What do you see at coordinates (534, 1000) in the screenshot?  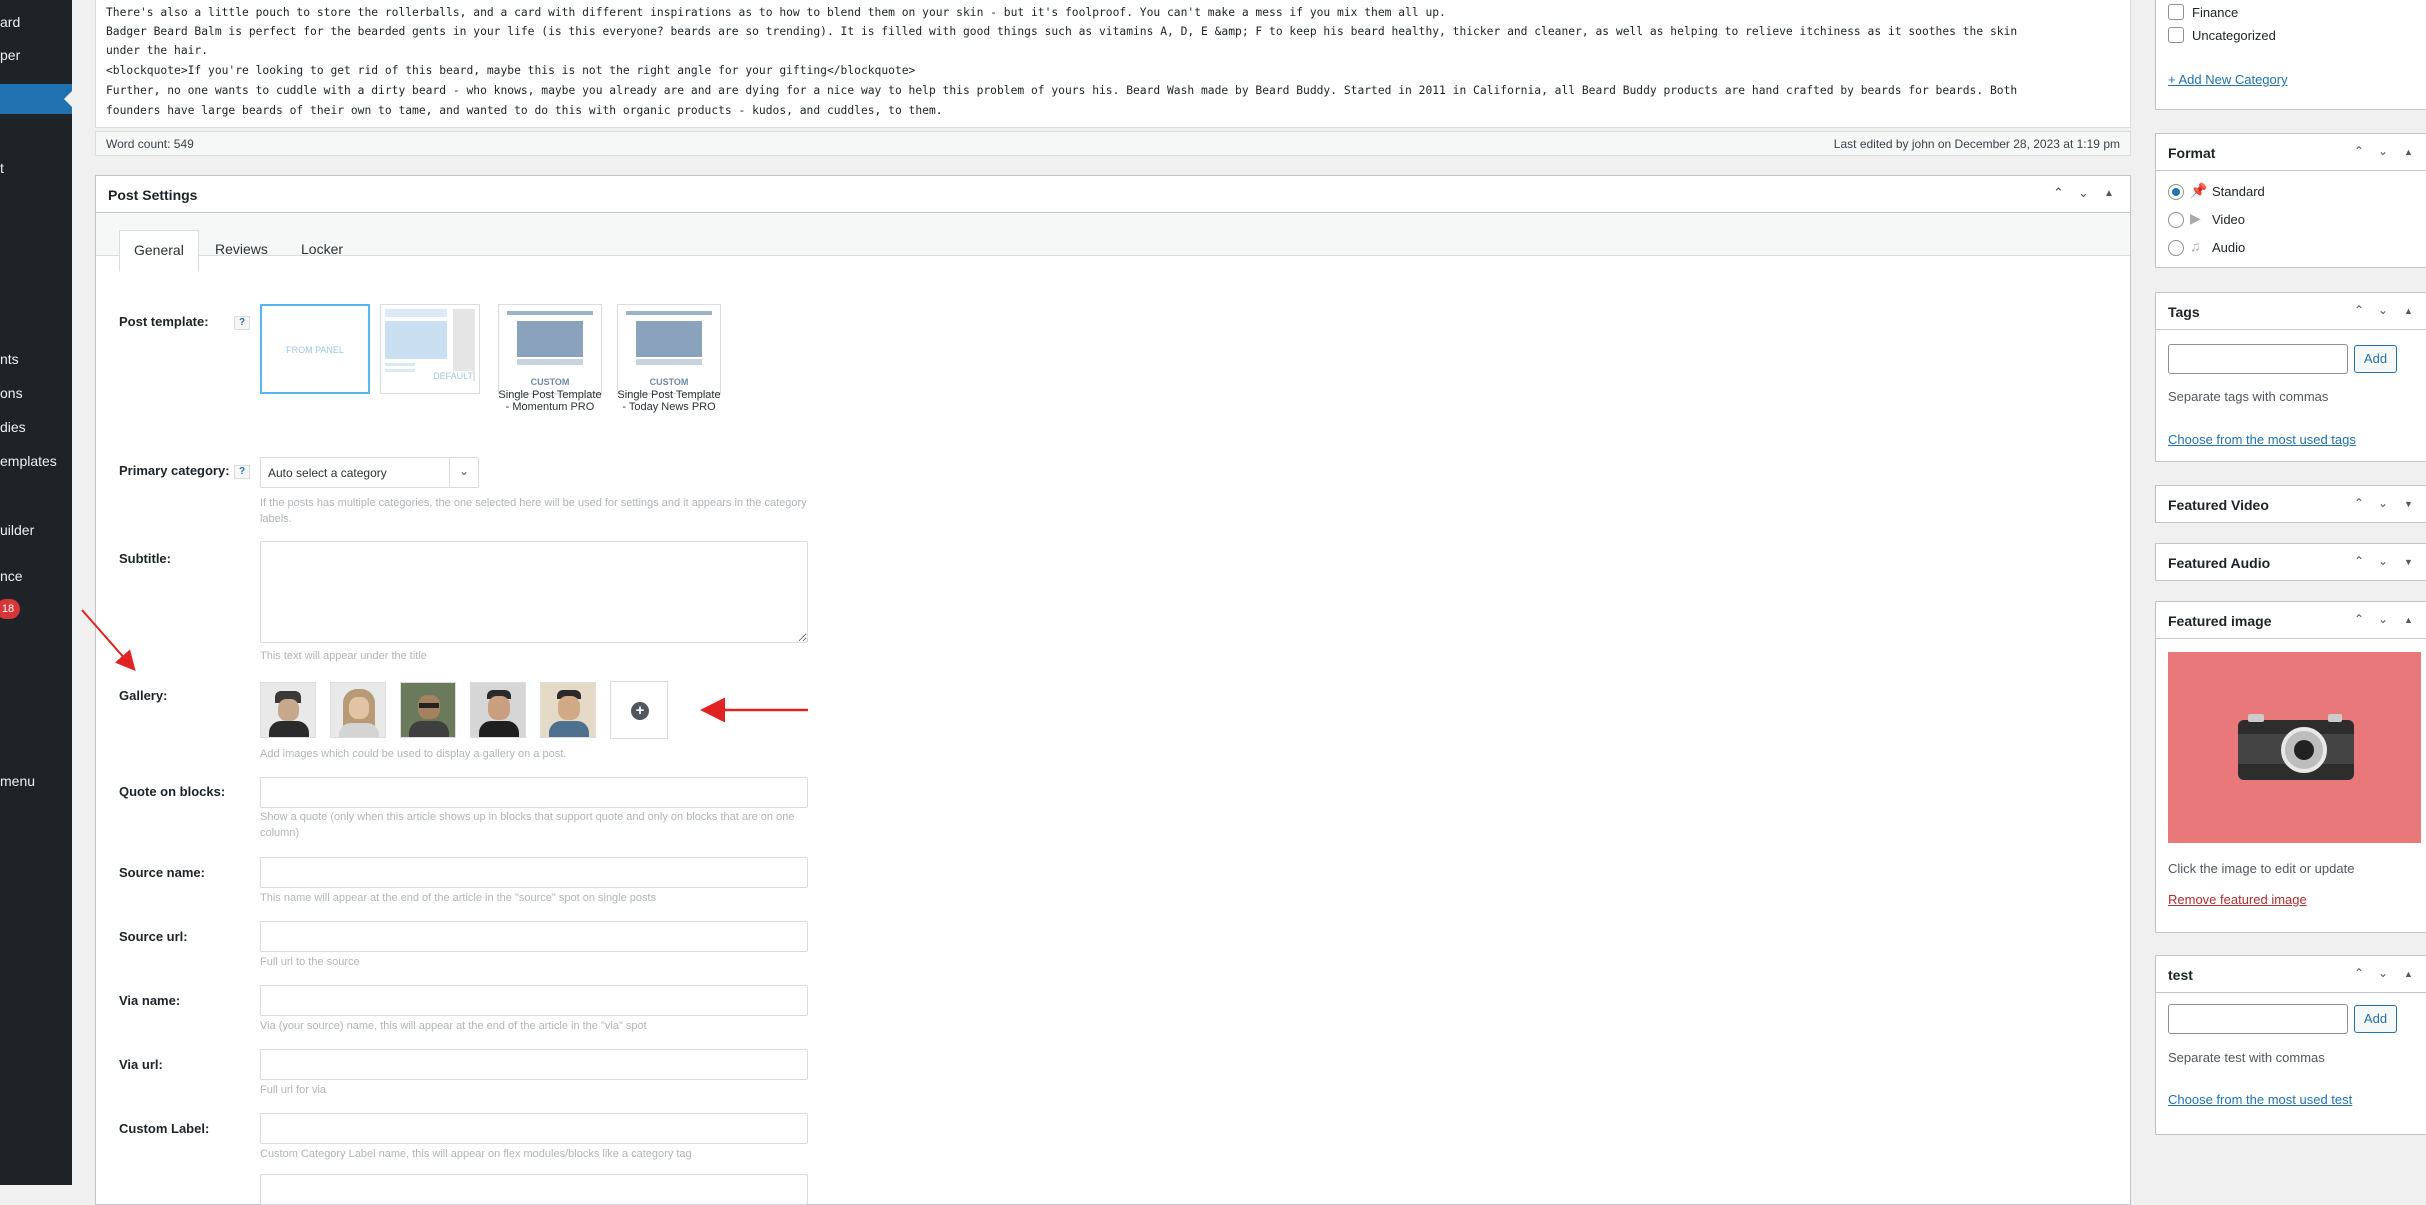 I see `via-name-input` at bounding box center [534, 1000].